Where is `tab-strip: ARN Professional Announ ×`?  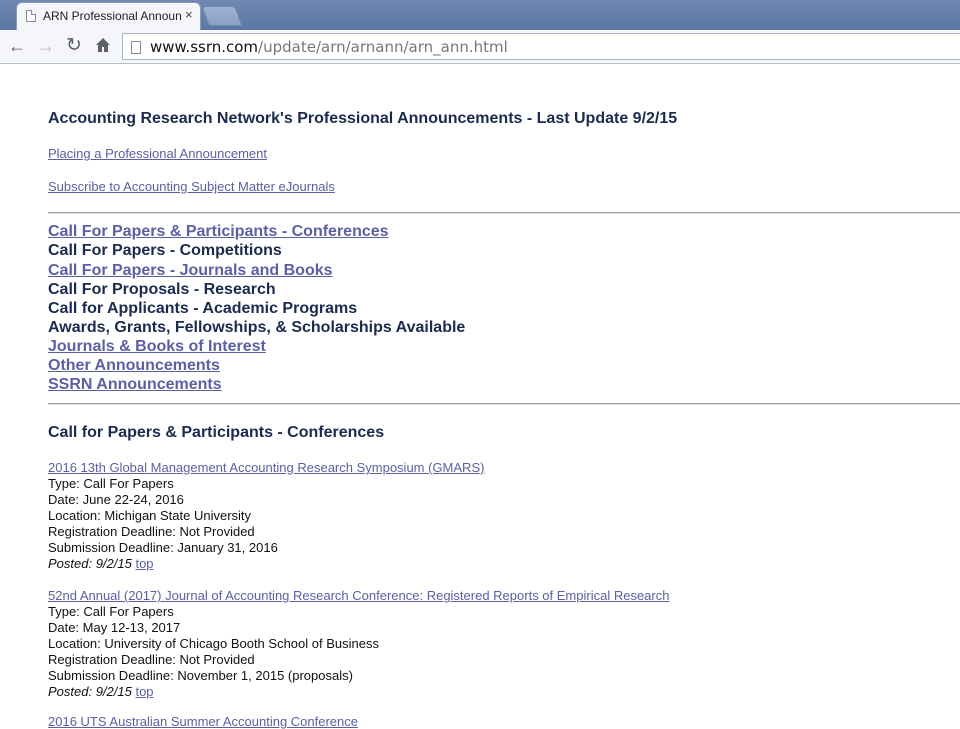
tab-strip: ARN Professional Announ × is located at coordinates (480, 15).